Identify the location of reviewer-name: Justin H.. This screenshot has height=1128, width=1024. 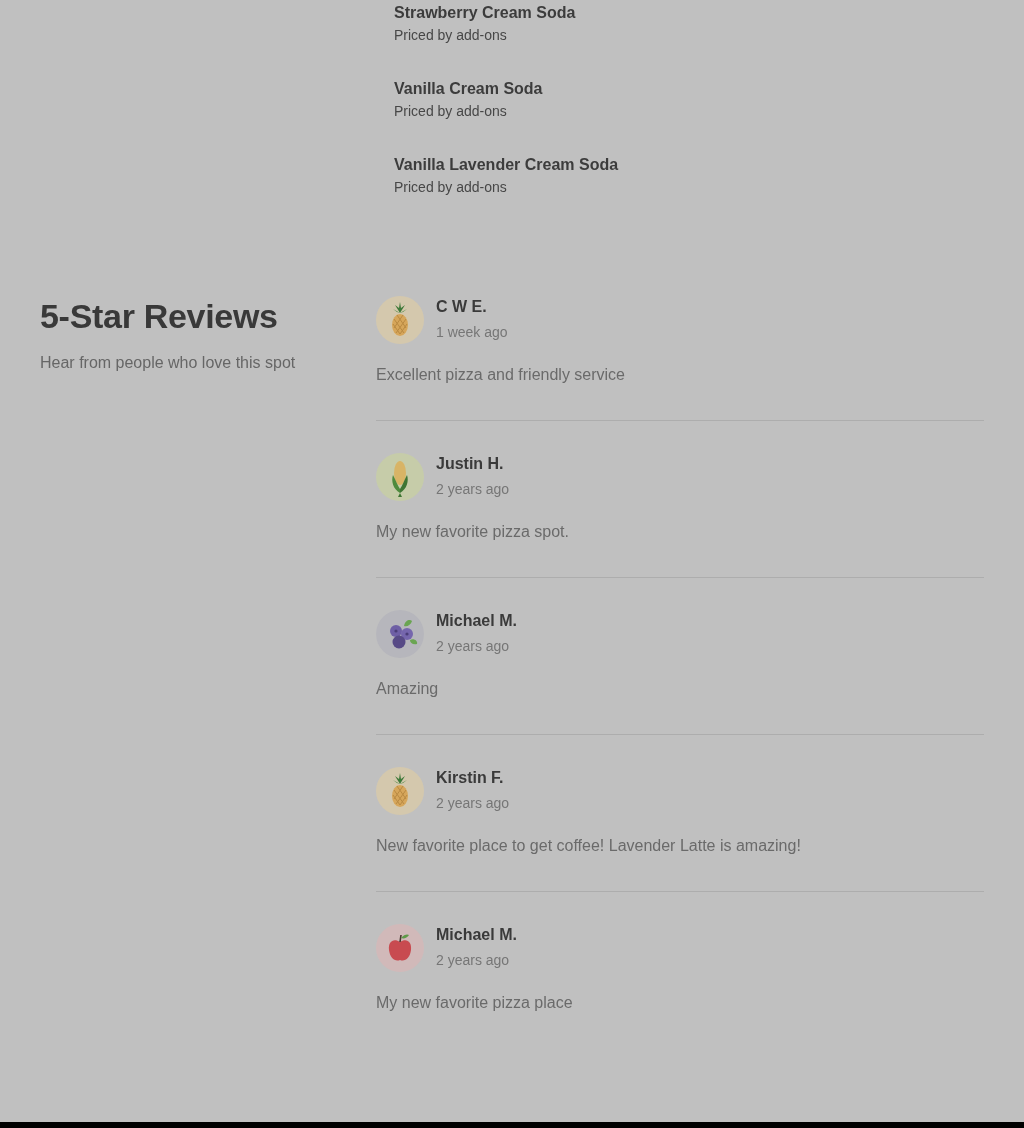
(470, 464).